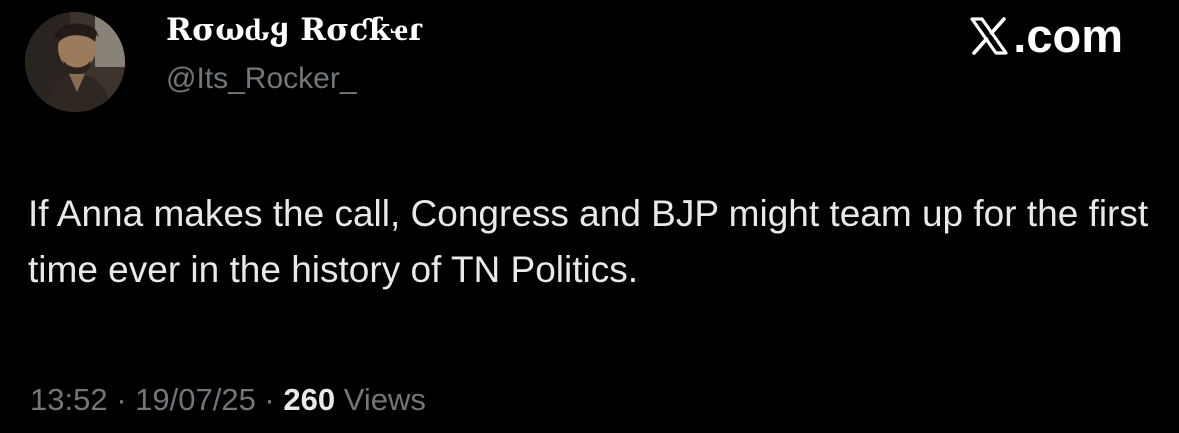  What do you see at coordinates (261, 79) in the screenshot?
I see `user-handle: @Its_Rocker_` at bounding box center [261, 79].